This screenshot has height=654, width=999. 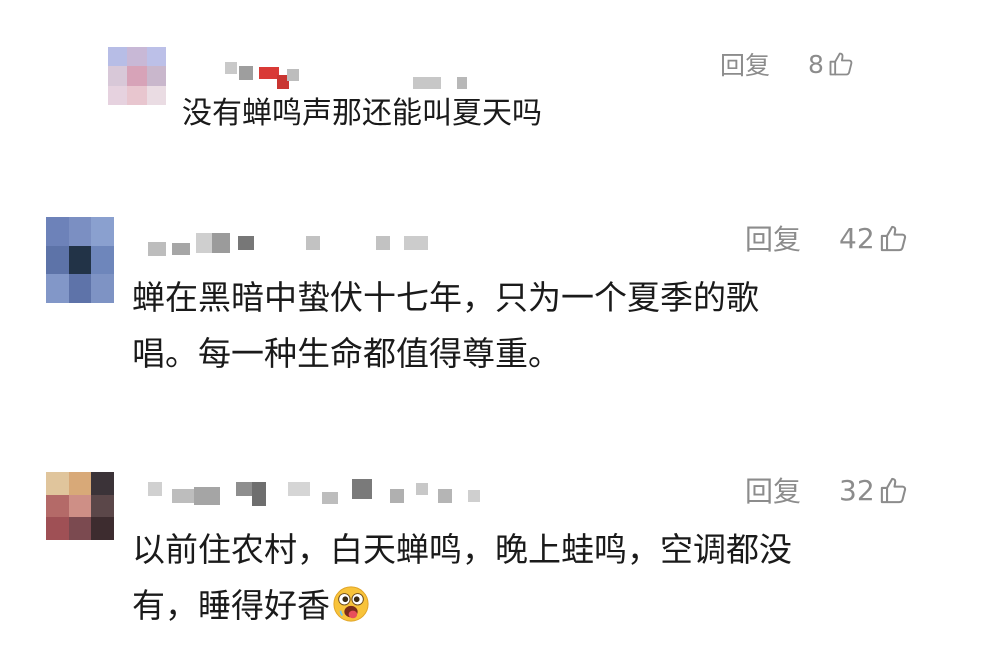 I want to click on like-count: 8, so click(x=816, y=64).